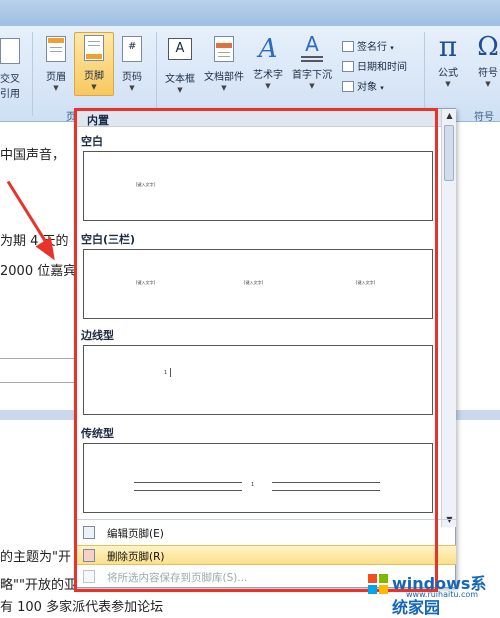  I want to click on footer-icon, so click(94, 50).